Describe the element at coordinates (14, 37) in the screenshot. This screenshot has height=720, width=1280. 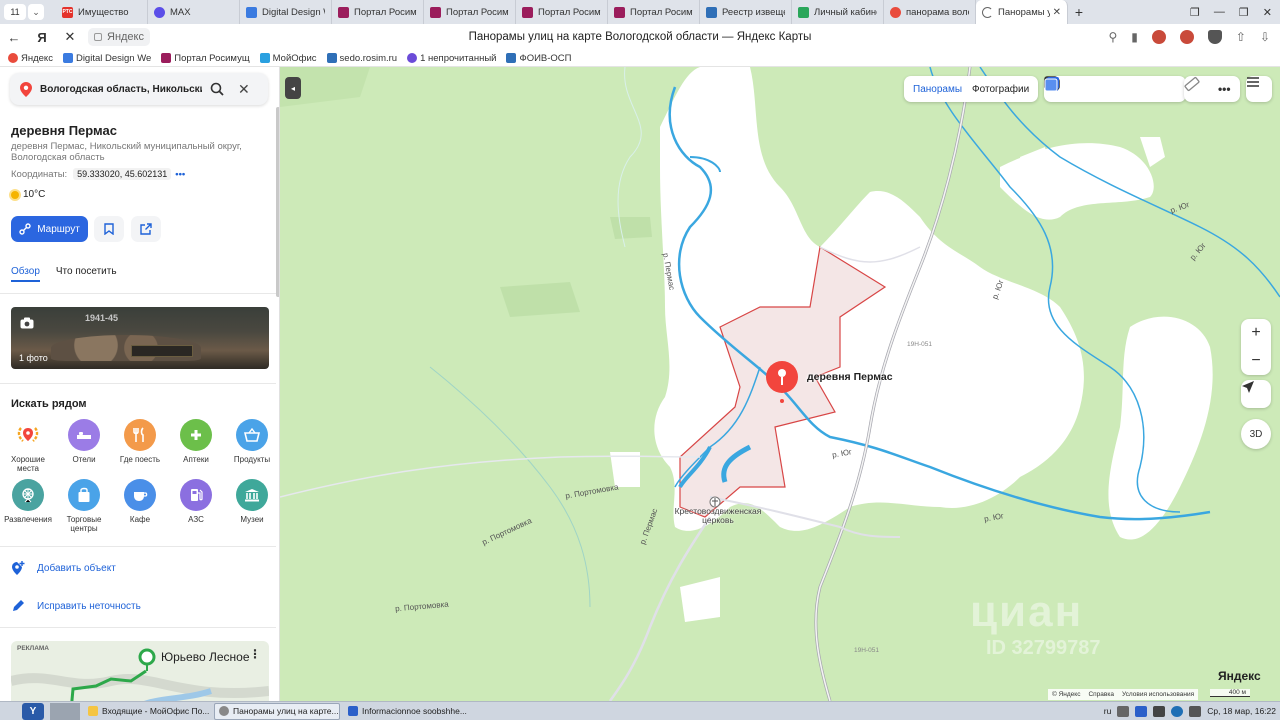
I see `back-arrow-icon: ←` at that location.